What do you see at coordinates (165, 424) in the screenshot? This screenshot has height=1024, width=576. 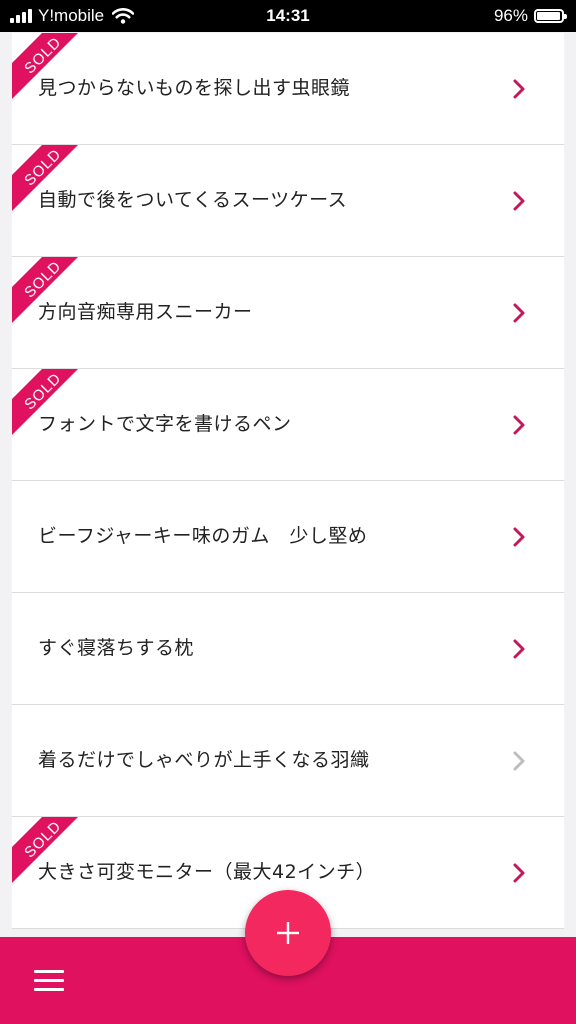 I see `item-title: フォントで文字を書けるペン` at bounding box center [165, 424].